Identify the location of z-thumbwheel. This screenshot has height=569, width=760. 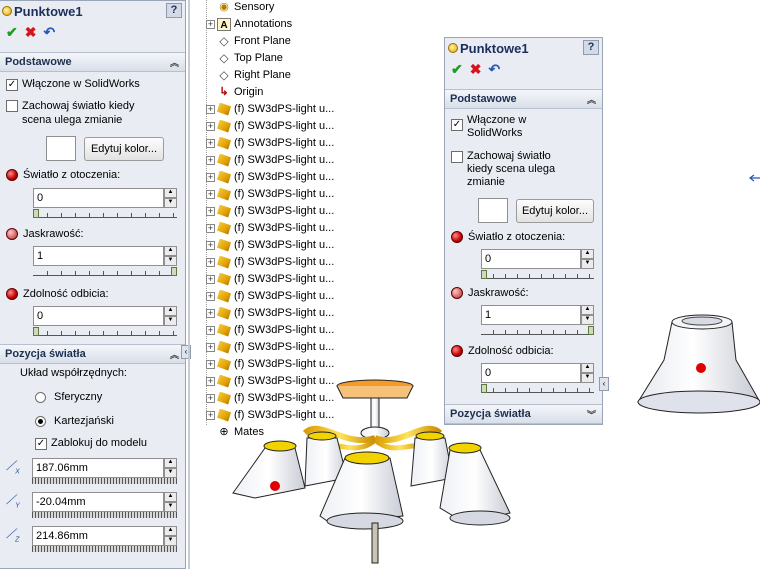
(104, 549).